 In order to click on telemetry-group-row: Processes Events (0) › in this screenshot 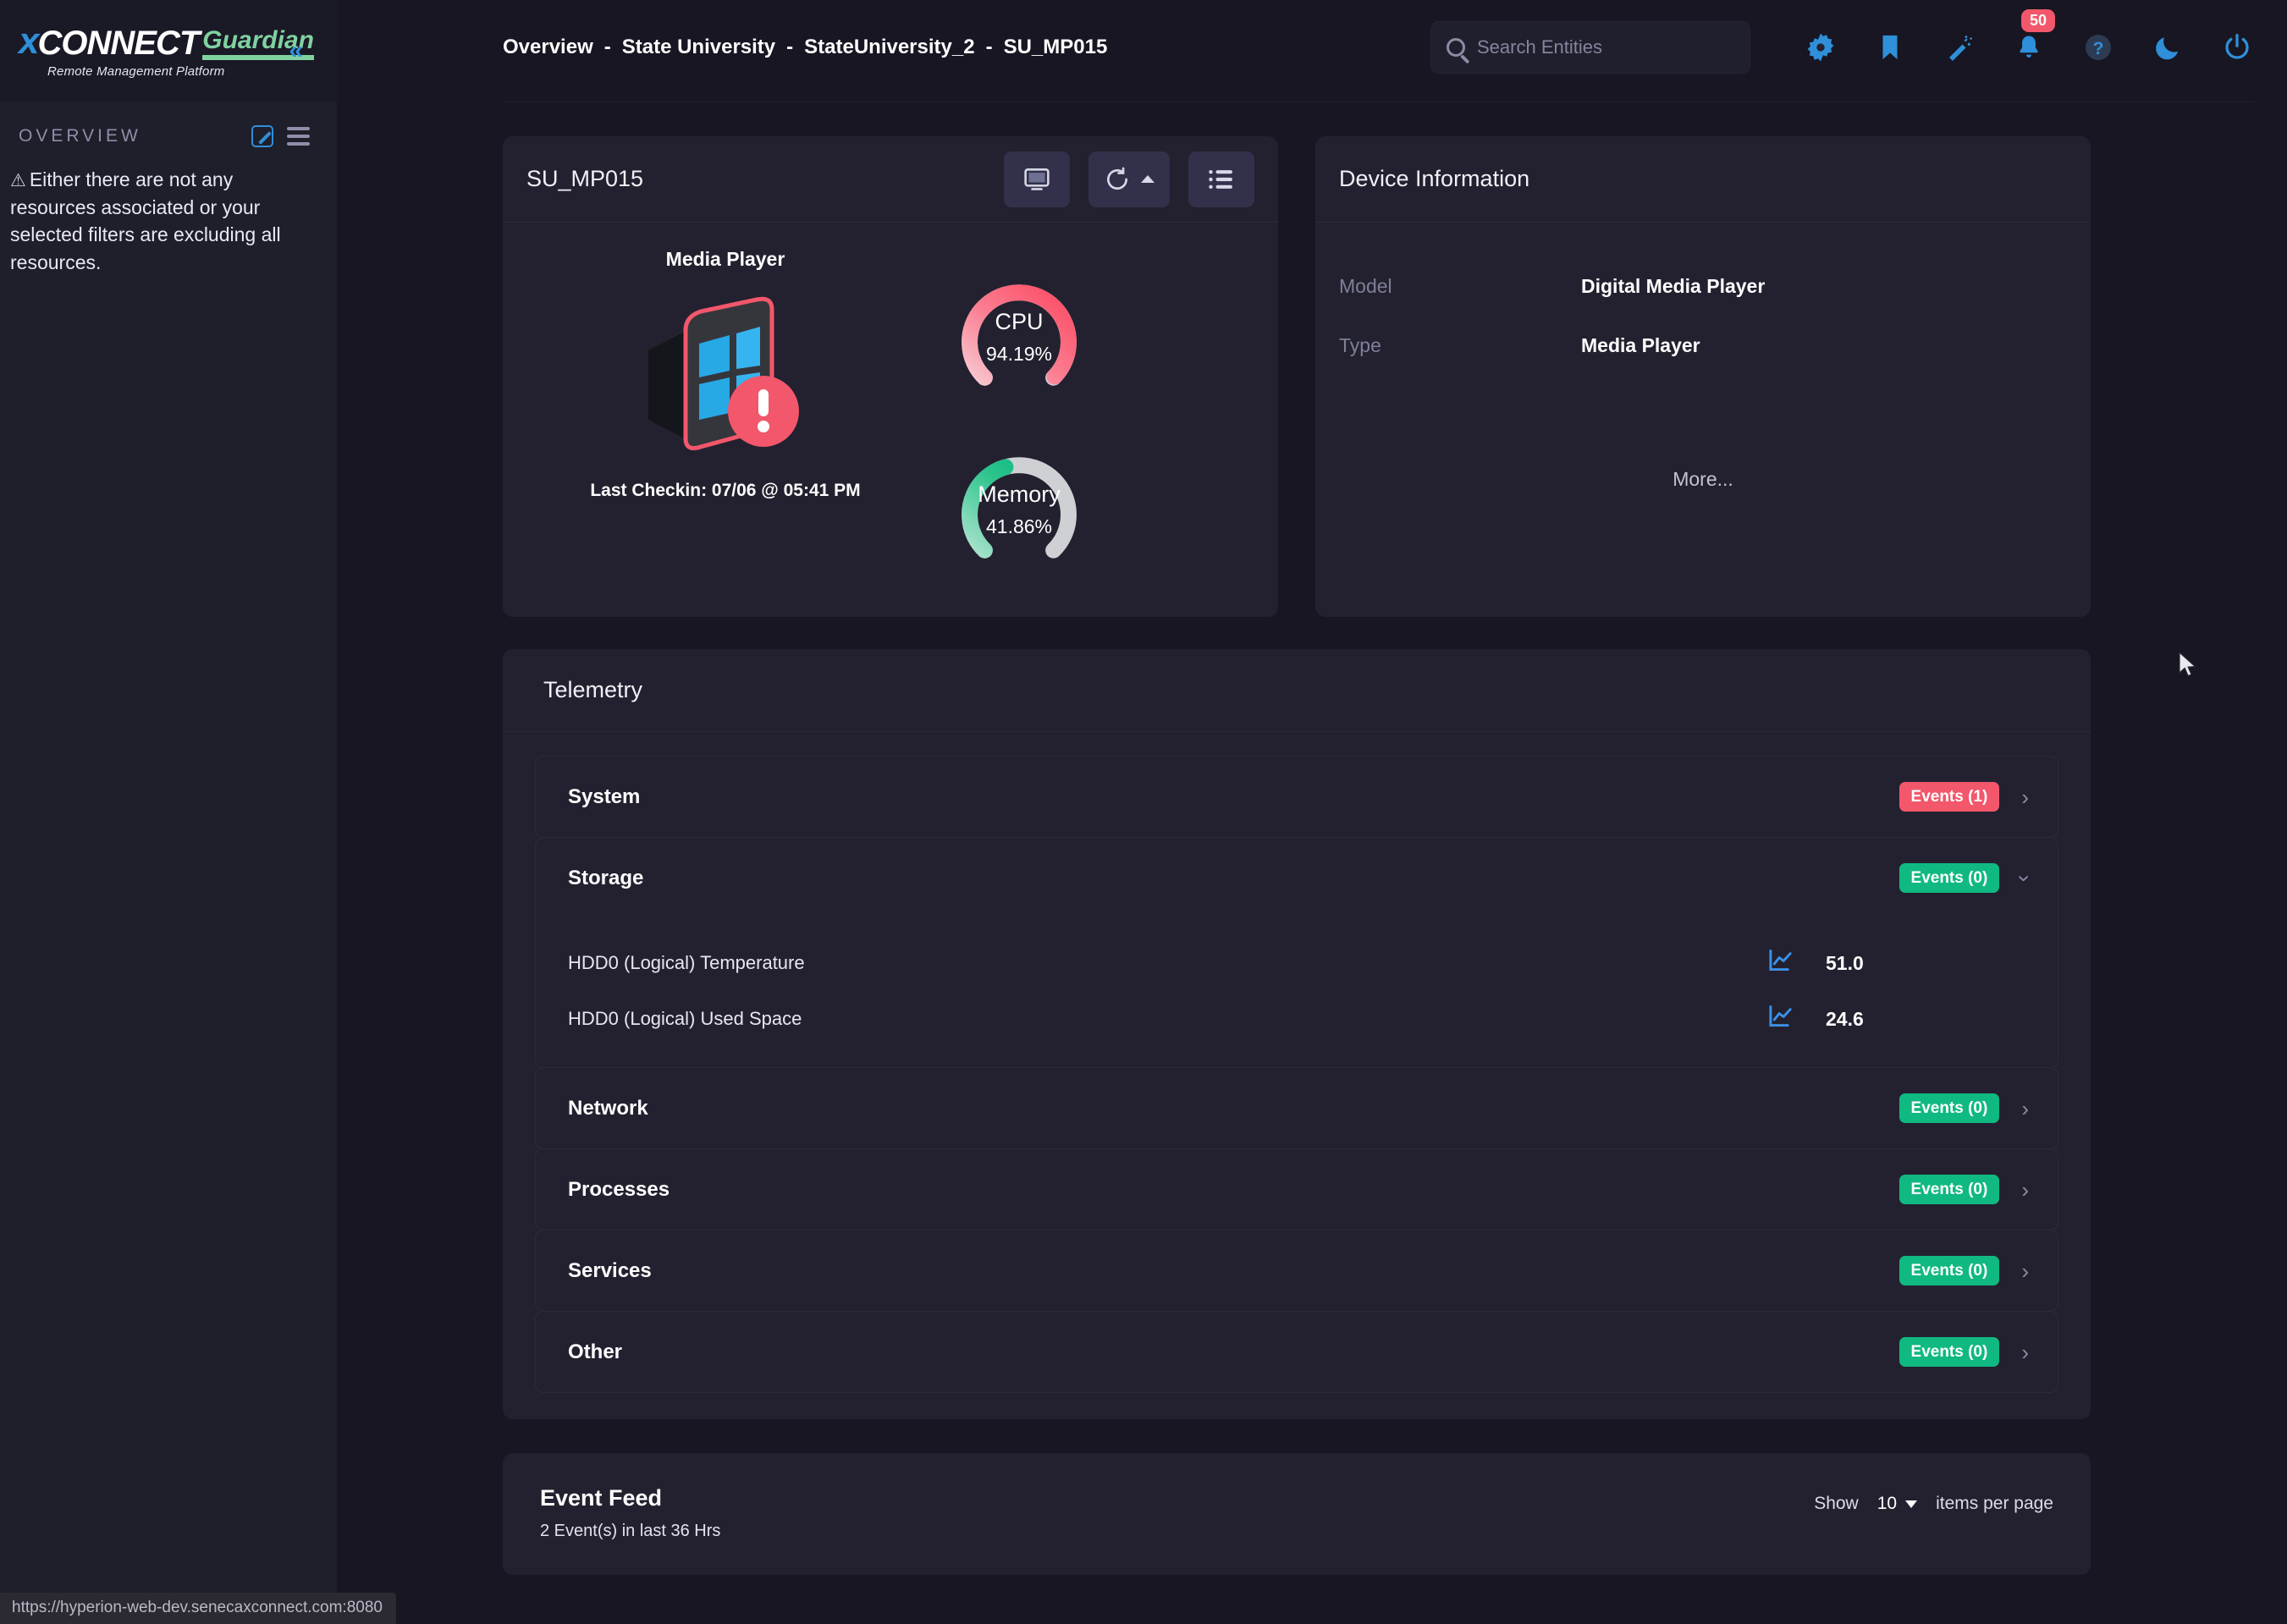, I will do `click(1297, 1190)`.